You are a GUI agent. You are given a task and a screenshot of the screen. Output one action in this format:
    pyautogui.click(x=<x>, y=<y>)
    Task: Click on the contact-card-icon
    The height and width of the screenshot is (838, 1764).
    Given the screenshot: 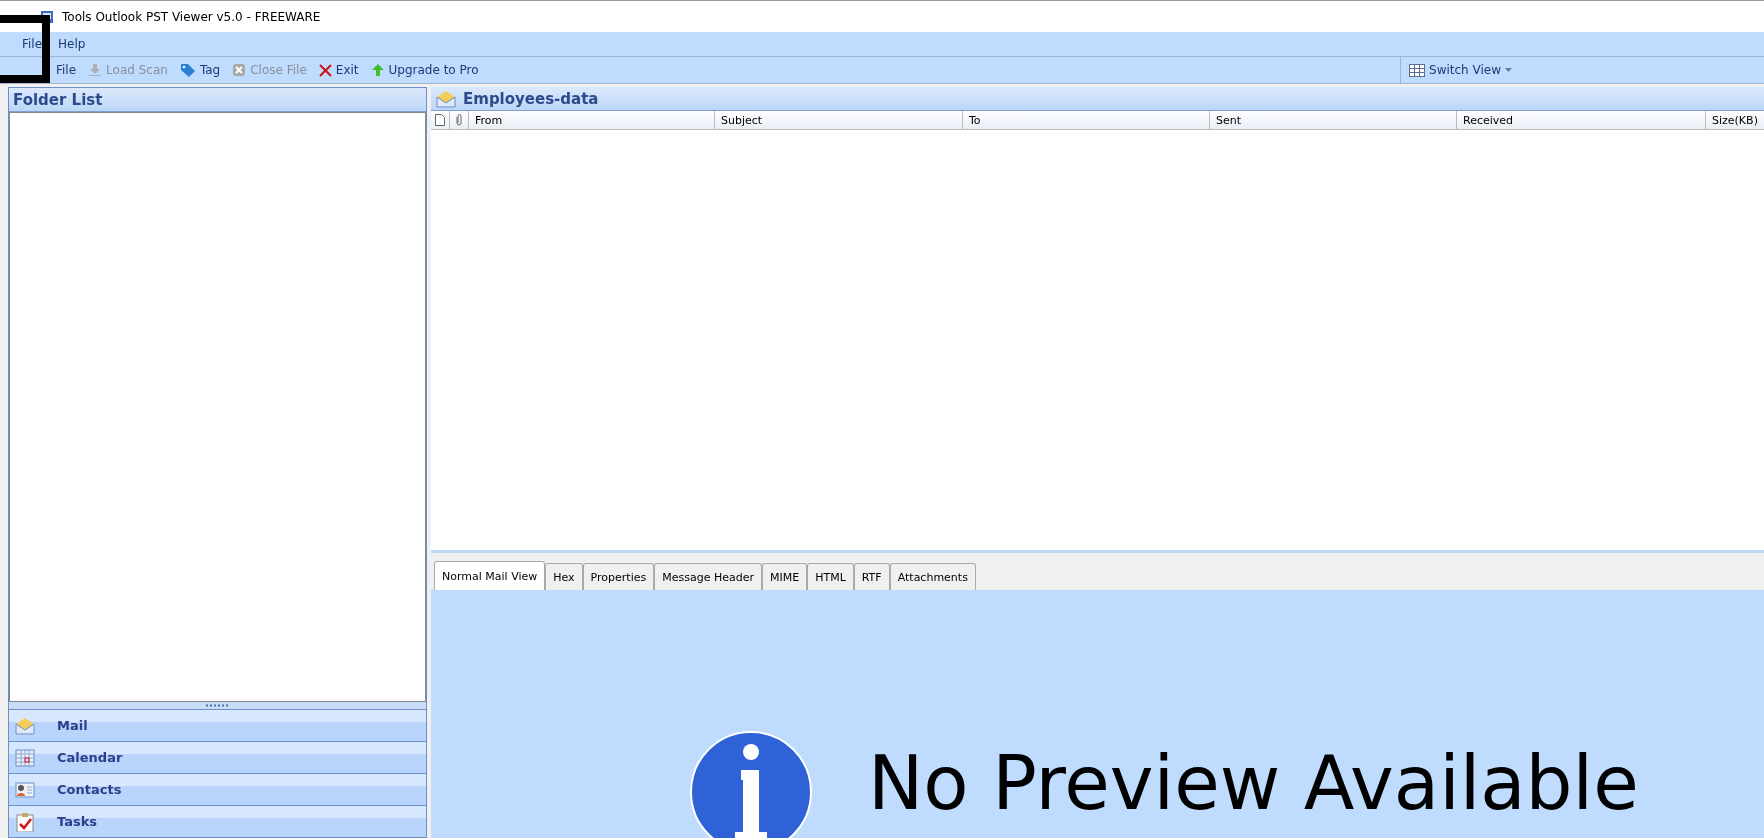 What is the action you would take?
    pyautogui.click(x=25, y=789)
    